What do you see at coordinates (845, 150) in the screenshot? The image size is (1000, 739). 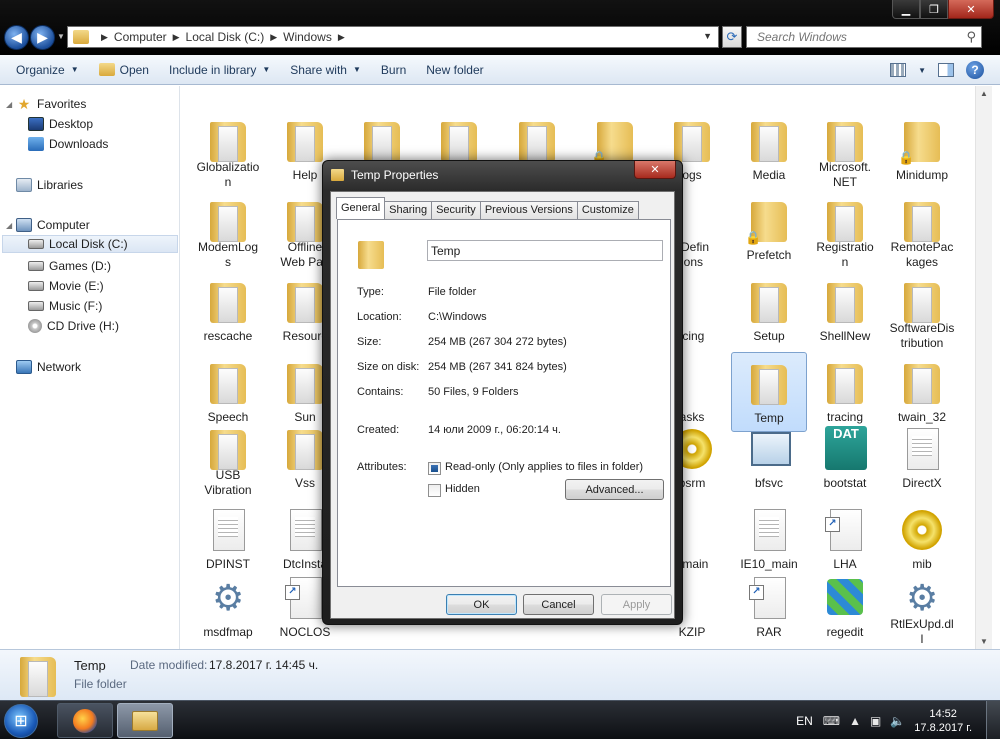 I see `file-item-microsoft-net: Microsoft. NET` at bounding box center [845, 150].